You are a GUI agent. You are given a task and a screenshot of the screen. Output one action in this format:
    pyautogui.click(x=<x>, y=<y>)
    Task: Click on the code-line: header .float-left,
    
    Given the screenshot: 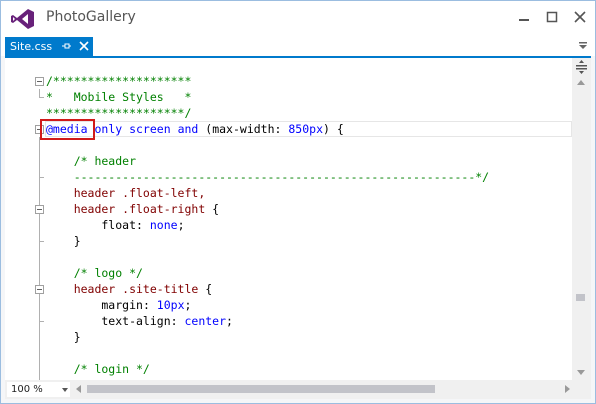 What is the action you would take?
    pyautogui.click(x=288, y=193)
    